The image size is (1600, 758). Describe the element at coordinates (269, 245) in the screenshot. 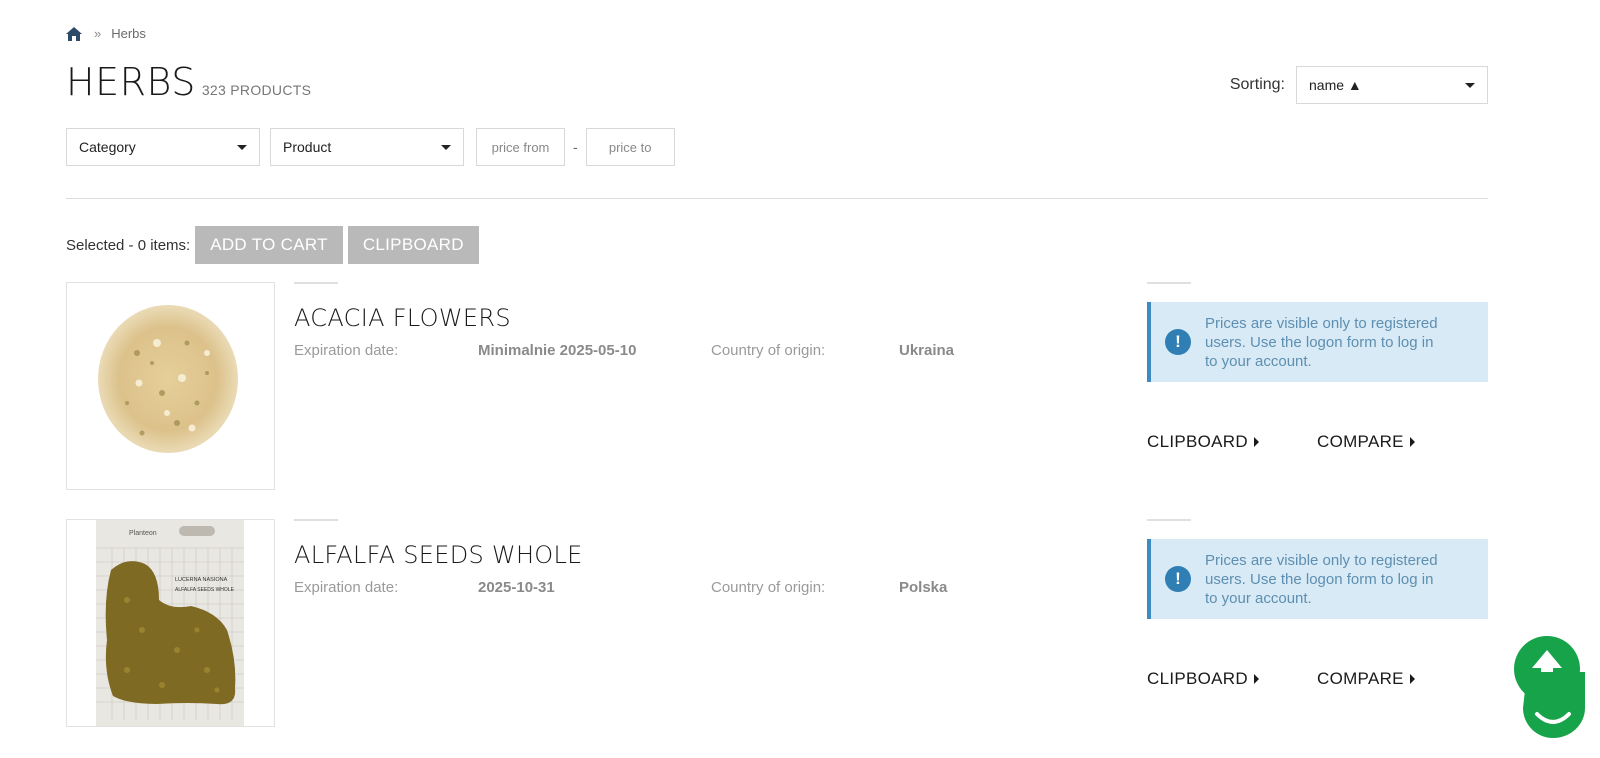

I see `add-to-cart-button: ADD TO CART` at that location.